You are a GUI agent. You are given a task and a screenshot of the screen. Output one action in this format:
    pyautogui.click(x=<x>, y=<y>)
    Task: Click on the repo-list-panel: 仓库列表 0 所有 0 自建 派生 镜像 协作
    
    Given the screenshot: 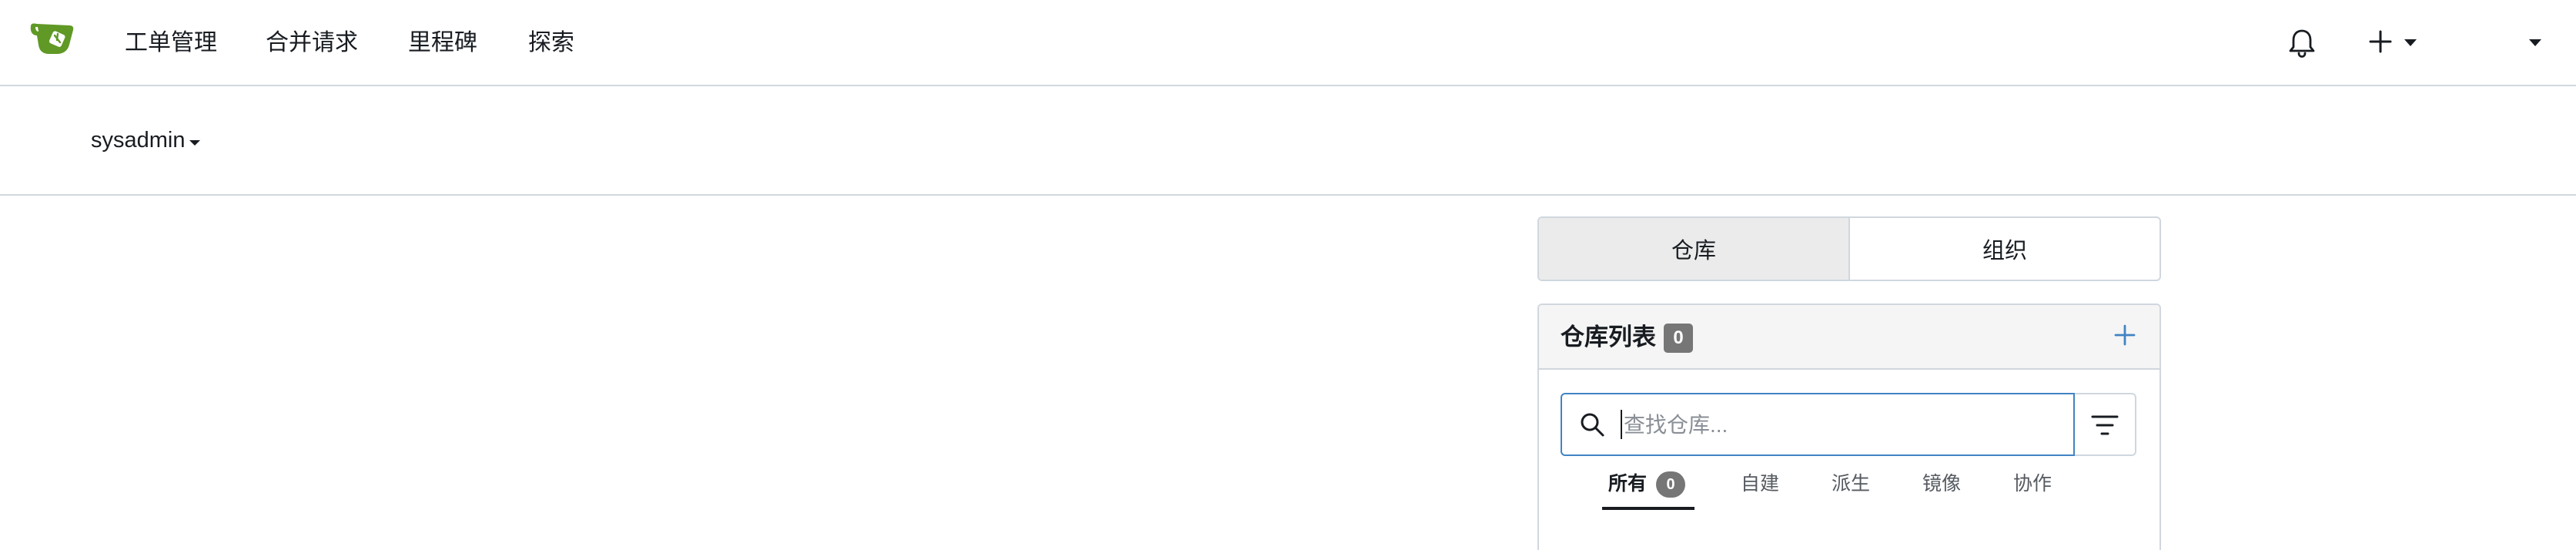 What is the action you would take?
    pyautogui.click(x=1849, y=427)
    